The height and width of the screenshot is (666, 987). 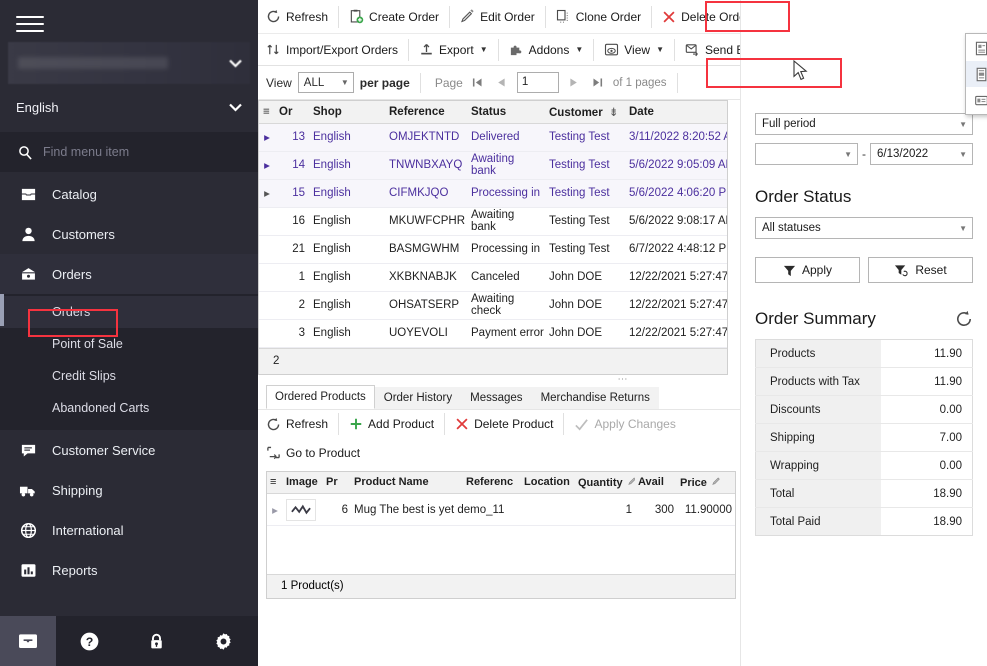 I want to click on panel-top-spacer, so click(x=864, y=56).